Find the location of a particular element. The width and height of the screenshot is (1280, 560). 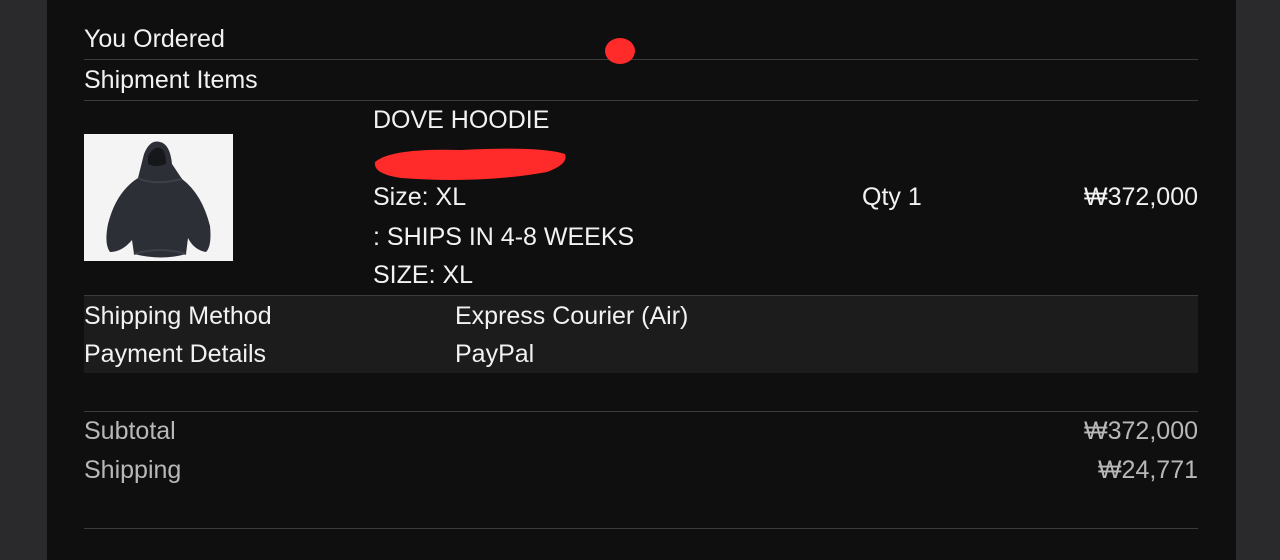

product-quantity: Qty 1 is located at coordinates (892, 197).